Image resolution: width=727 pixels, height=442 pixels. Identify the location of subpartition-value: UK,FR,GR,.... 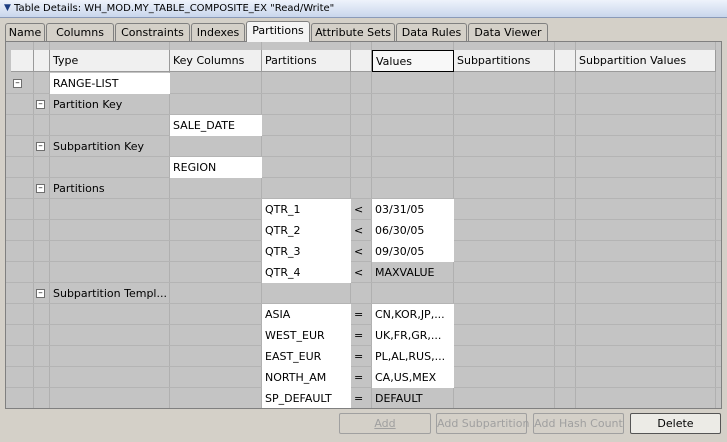
(413, 335).